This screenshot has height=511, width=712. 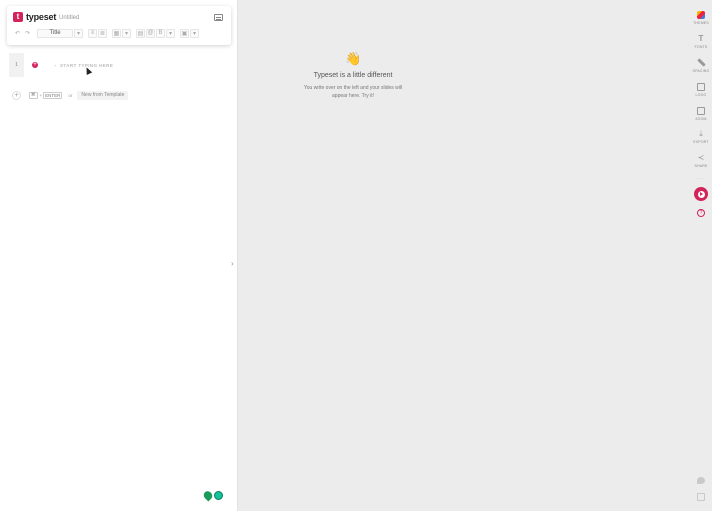 I want to click on image-icon, so click(x=701, y=87).